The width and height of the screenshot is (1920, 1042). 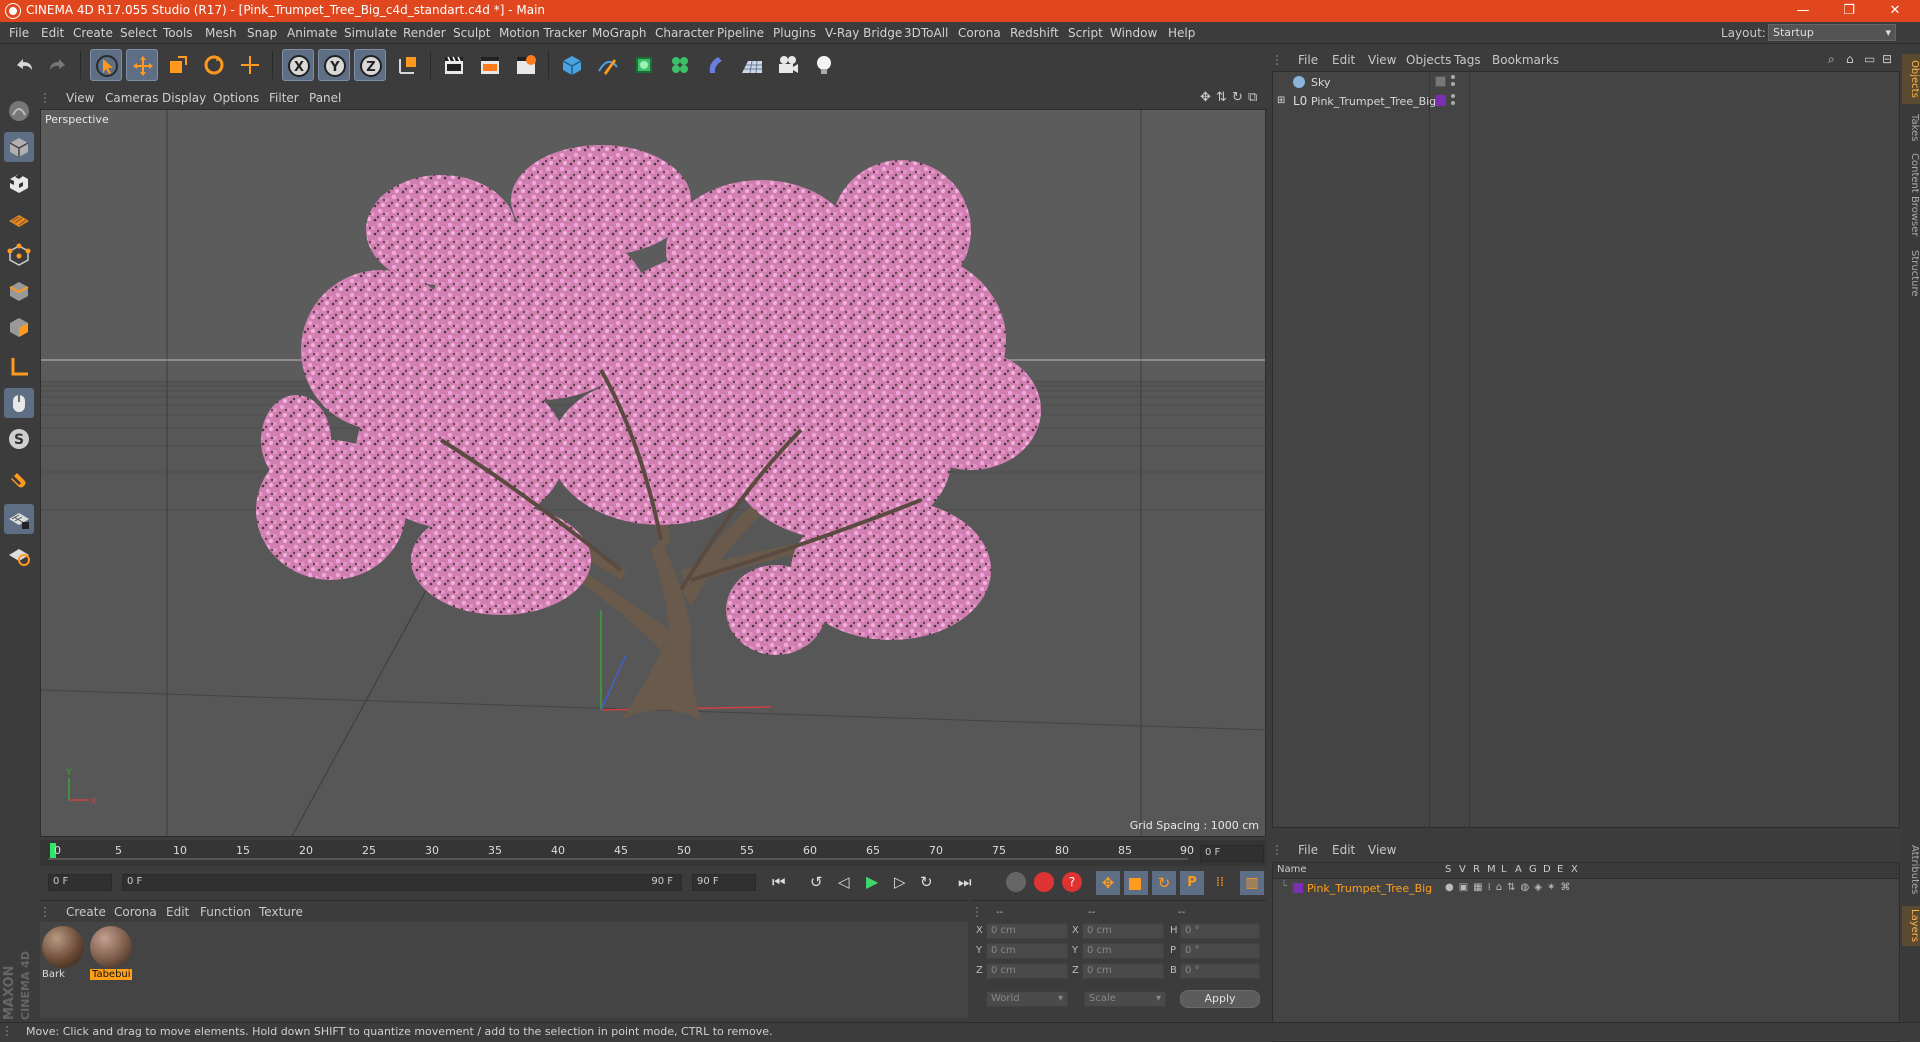 What do you see at coordinates (19, 327) in the screenshot?
I see `polygons-mode-button` at bounding box center [19, 327].